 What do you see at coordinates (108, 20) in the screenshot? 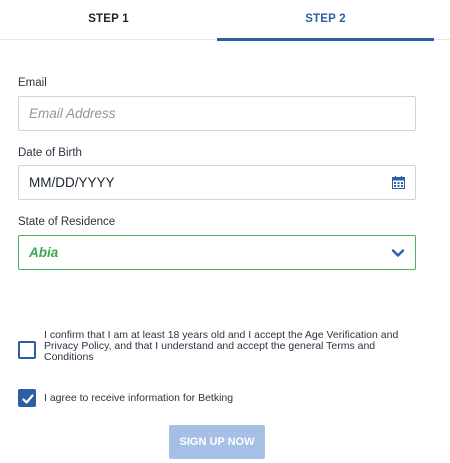
I see `tab-step-1: STEP 1` at bounding box center [108, 20].